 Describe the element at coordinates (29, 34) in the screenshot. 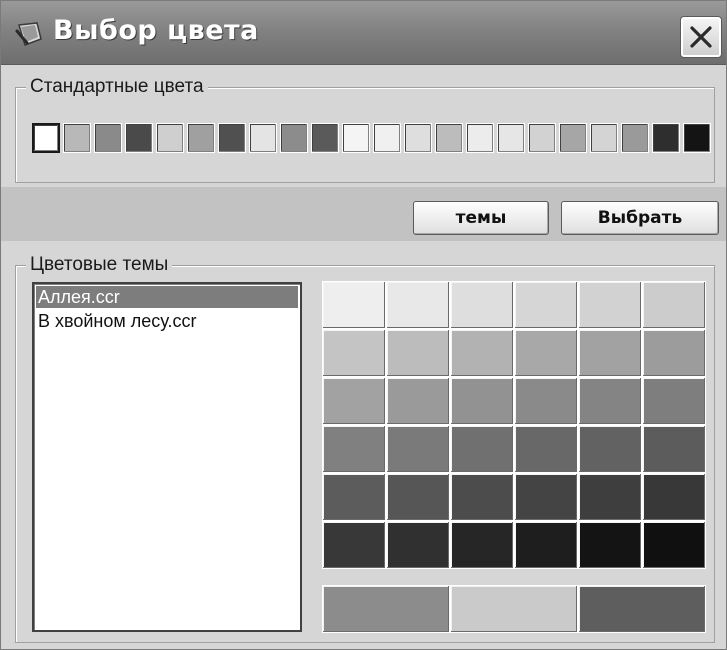

I see `app-palette-icon` at that location.